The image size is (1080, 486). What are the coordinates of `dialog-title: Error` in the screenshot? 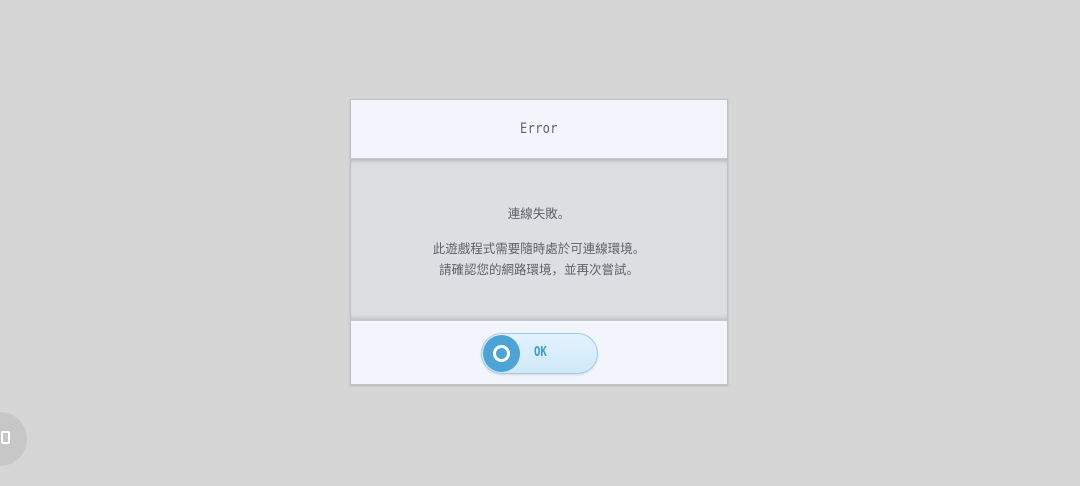 It's located at (539, 129).